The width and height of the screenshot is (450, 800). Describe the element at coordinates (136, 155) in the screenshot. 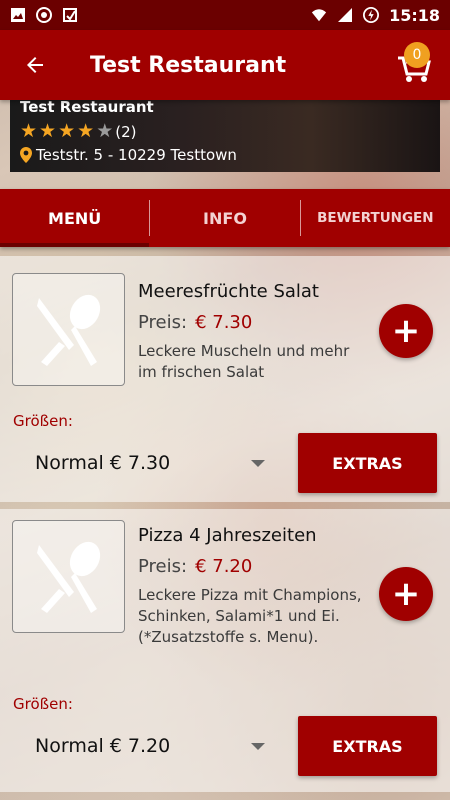

I see `address-text: Teststr. 5 - 10229 Testtown` at that location.